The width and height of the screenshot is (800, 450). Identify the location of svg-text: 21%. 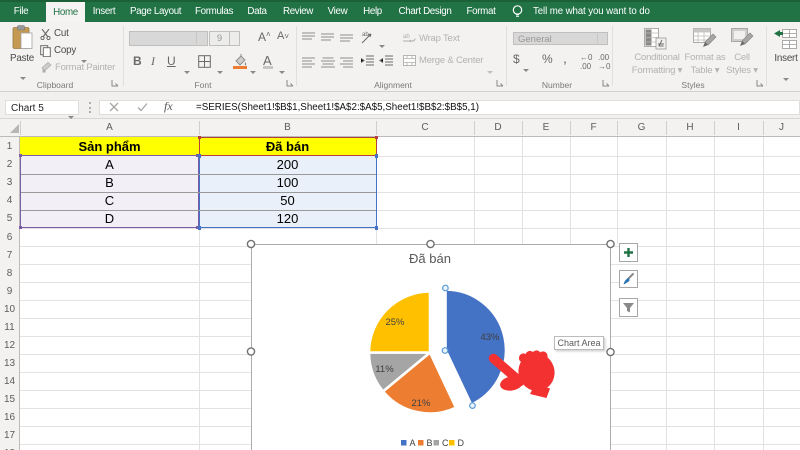
(421, 403).